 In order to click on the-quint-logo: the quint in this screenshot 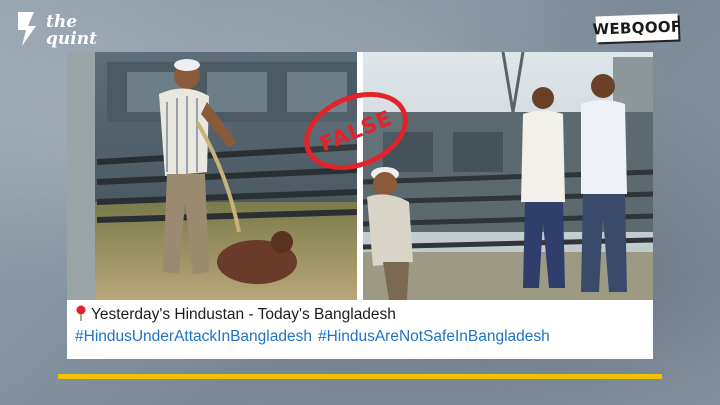, I will do `click(54, 30)`.